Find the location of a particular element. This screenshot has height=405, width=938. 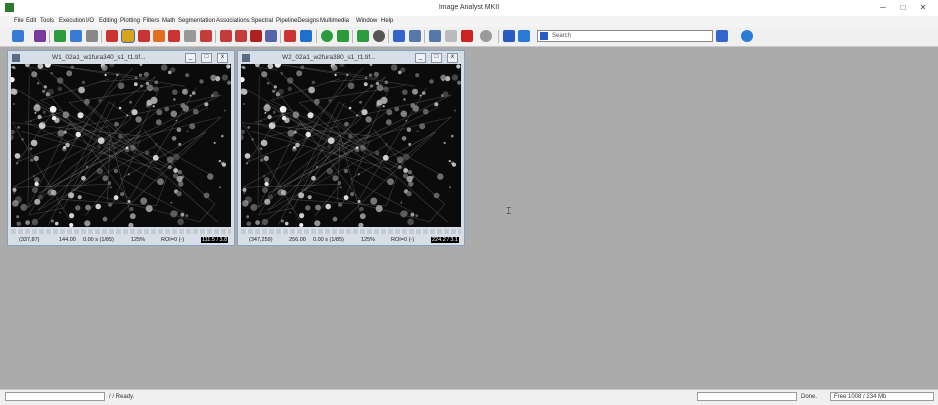

menu-math: Math is located at coordinates (168, 21).